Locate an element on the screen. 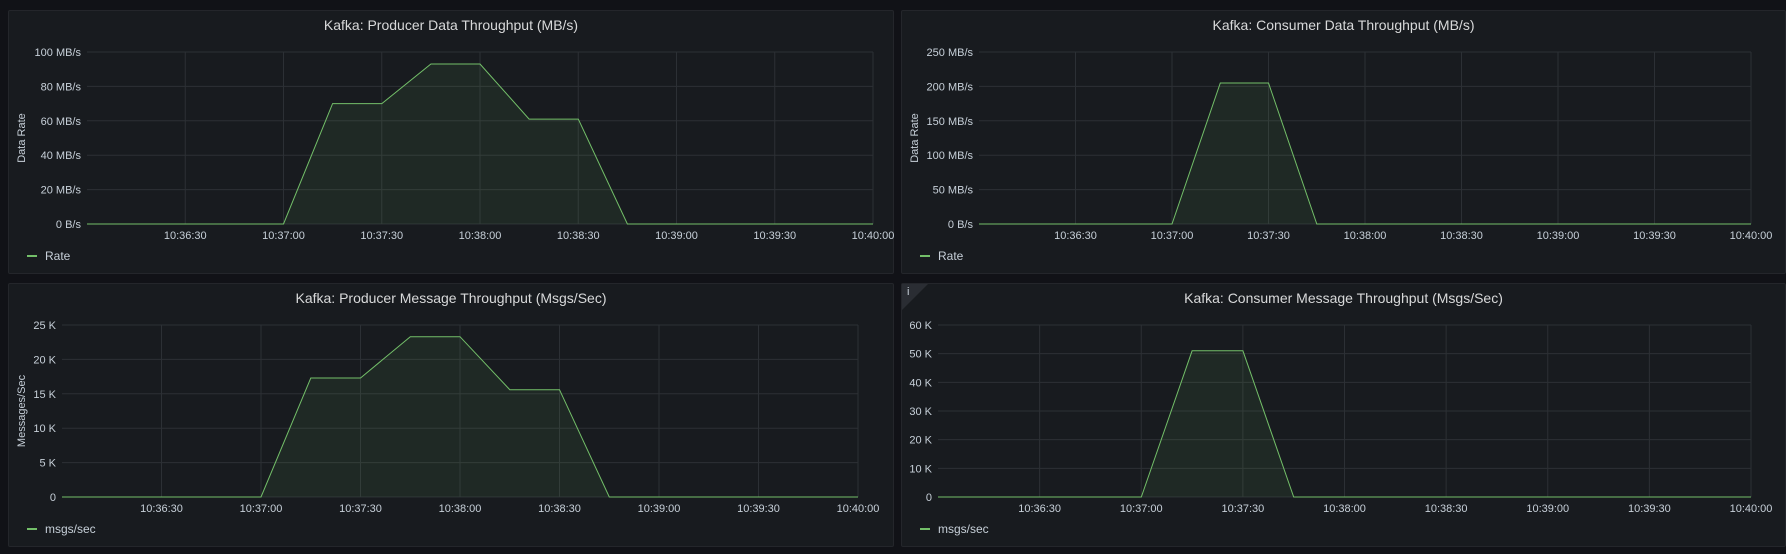  y-axis-label: Messages/Sec is located at coordinates (22, 410).